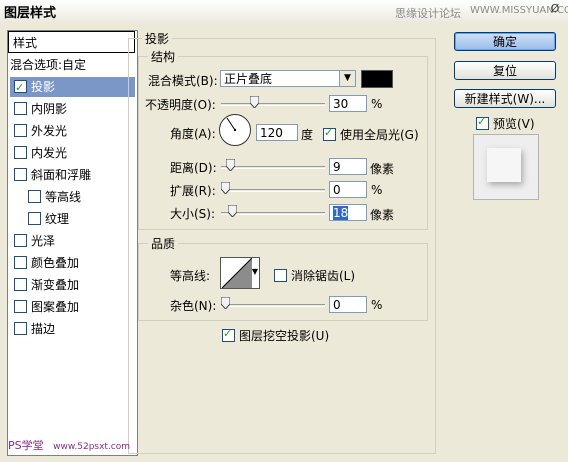 Image resolution: width=568 pixels, height=462 pixels. What do you see at coordinates (514, 124) in the screenshot?
I see `preview-label: 预览(V)` at bounding box center [514, 124].